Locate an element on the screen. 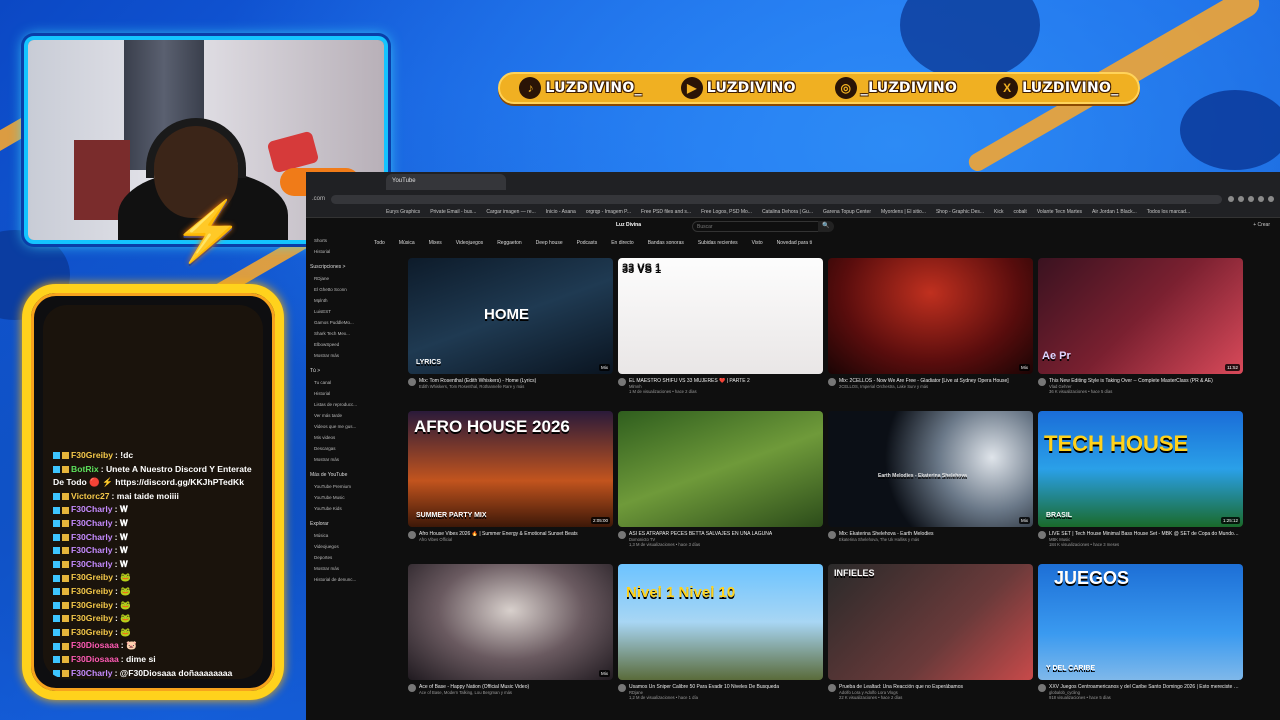 Image resolution: width=1280 pixels, height=720 pixels. bookmark-item: Garena Topup Center is located at coordinates (847, 212).